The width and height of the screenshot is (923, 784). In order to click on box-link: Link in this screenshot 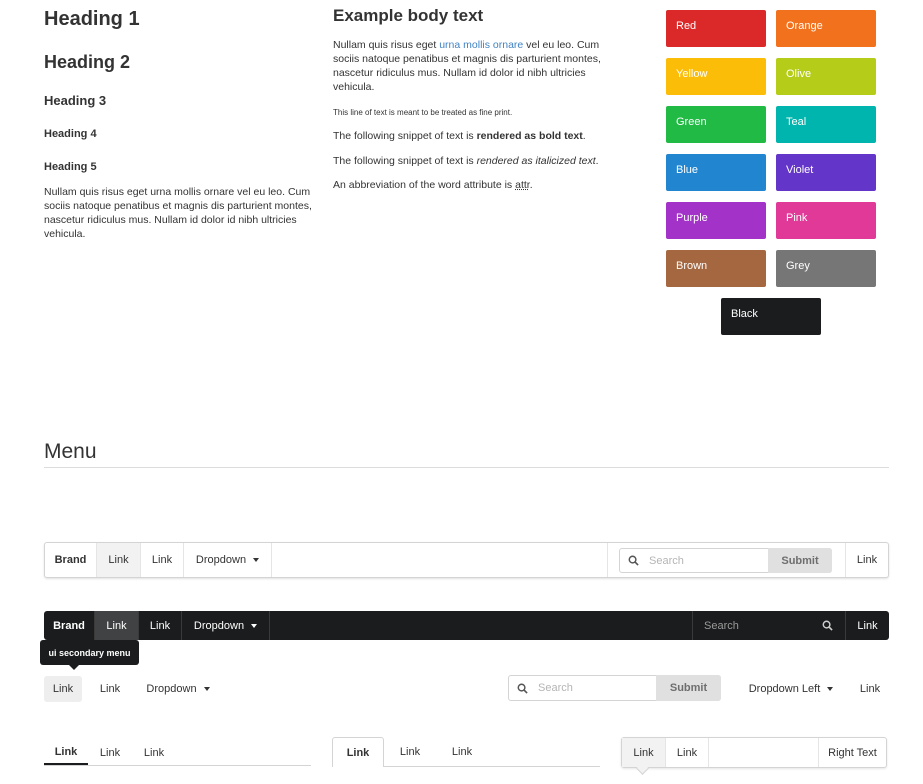, I will do `click(687, 752)`.